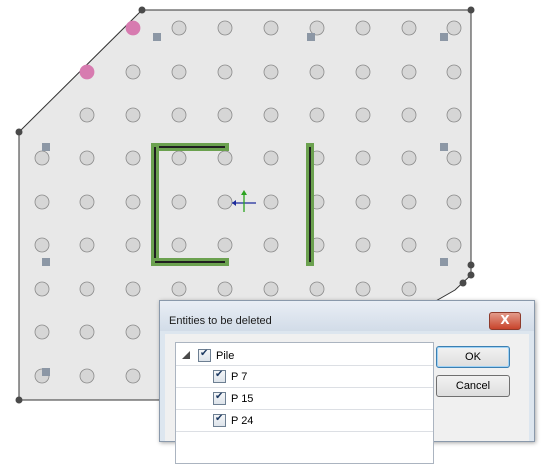  What do you see at coordinates (473, 357) in the screenshot?
I see `ok-button: OK` at bounding box center [473, 357].